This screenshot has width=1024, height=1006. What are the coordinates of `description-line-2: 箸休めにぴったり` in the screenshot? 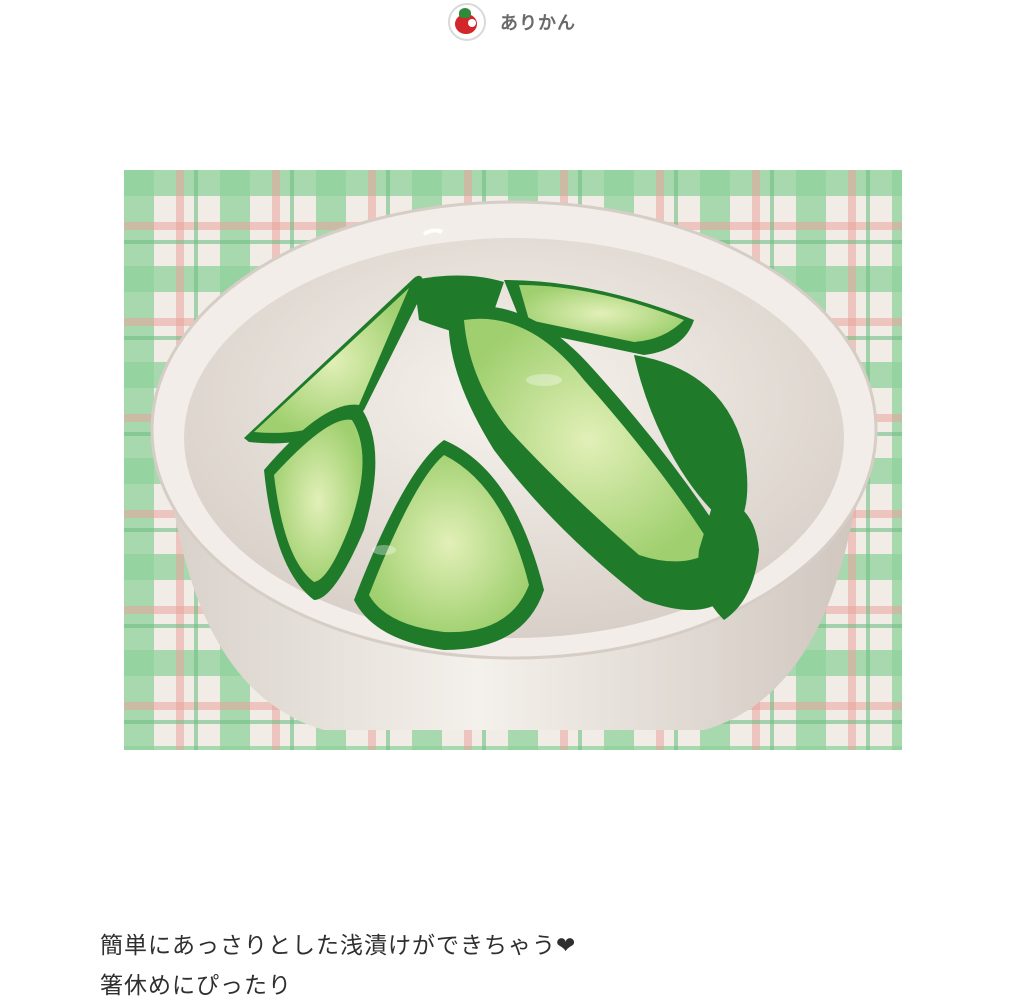 It's located at (196, 986).